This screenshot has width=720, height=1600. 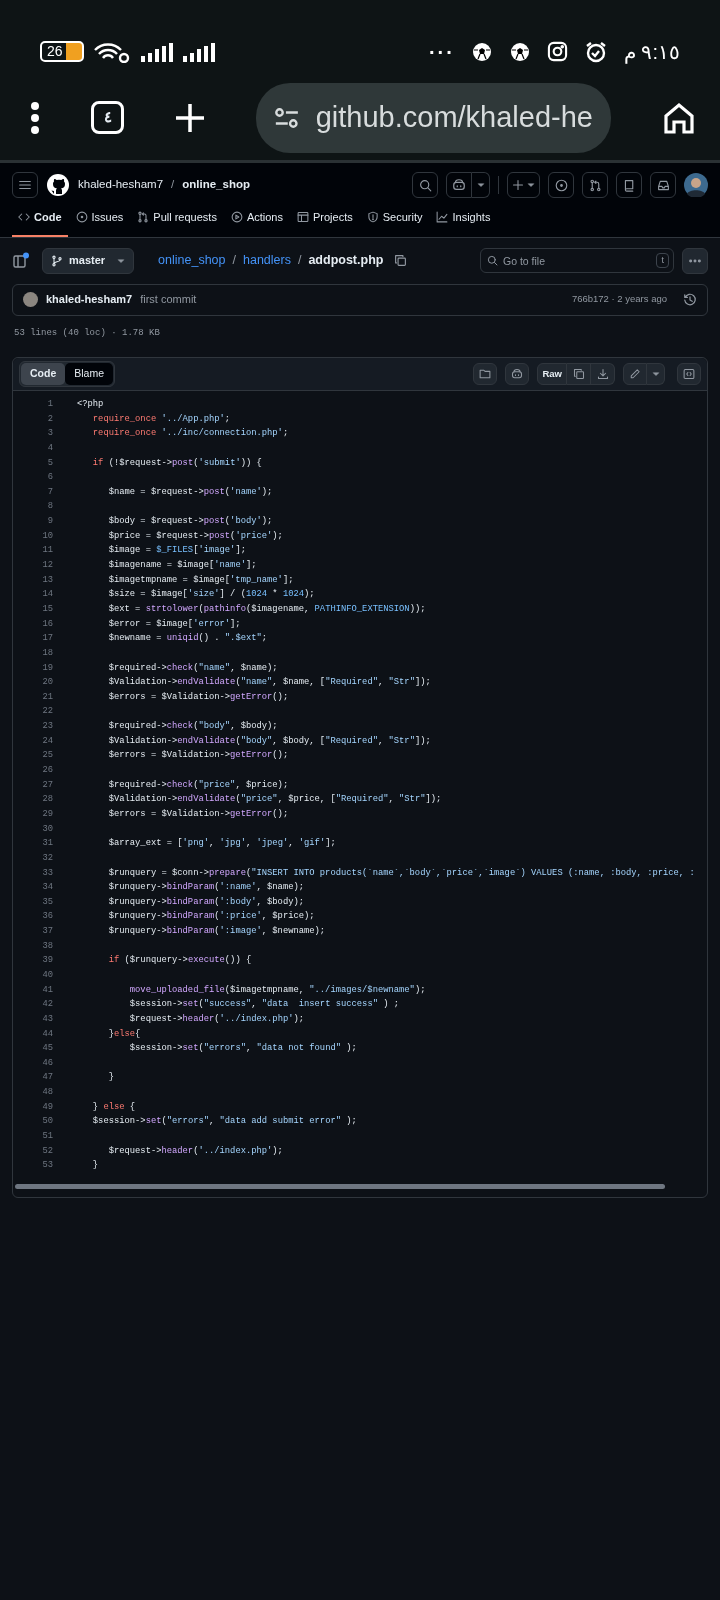 What do you see at coordinates (35, 117) in the screenshot?
I see `more-menu-icon` at bounding box center [35, 117].